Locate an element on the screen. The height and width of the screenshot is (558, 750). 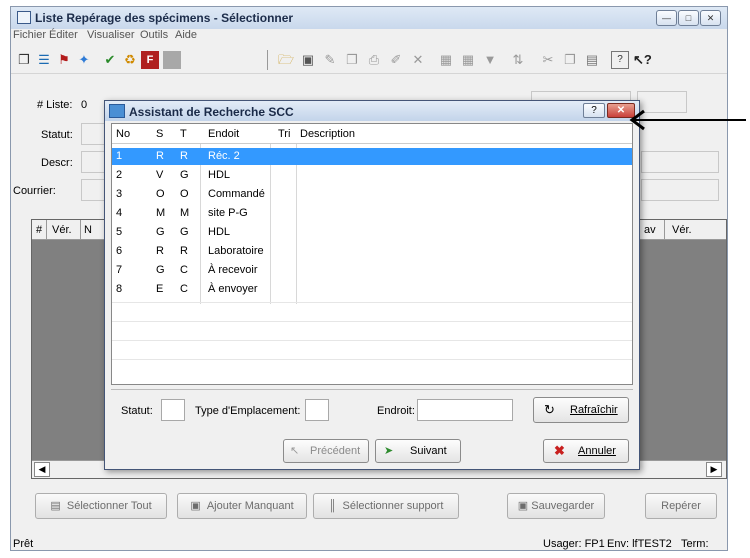
row-endoit: HDL is located at coordinates (219, 175).